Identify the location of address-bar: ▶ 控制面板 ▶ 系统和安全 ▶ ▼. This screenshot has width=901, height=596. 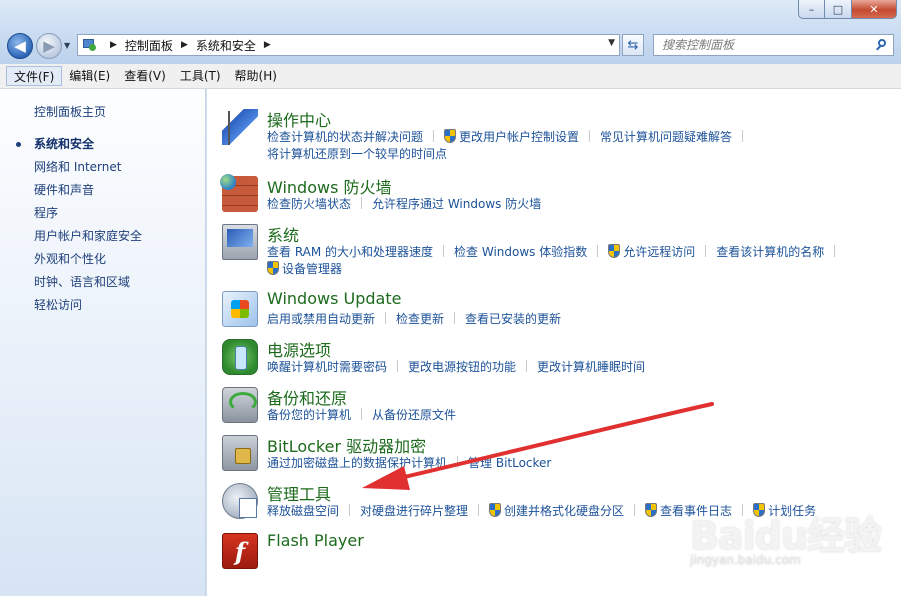
(348, 45).